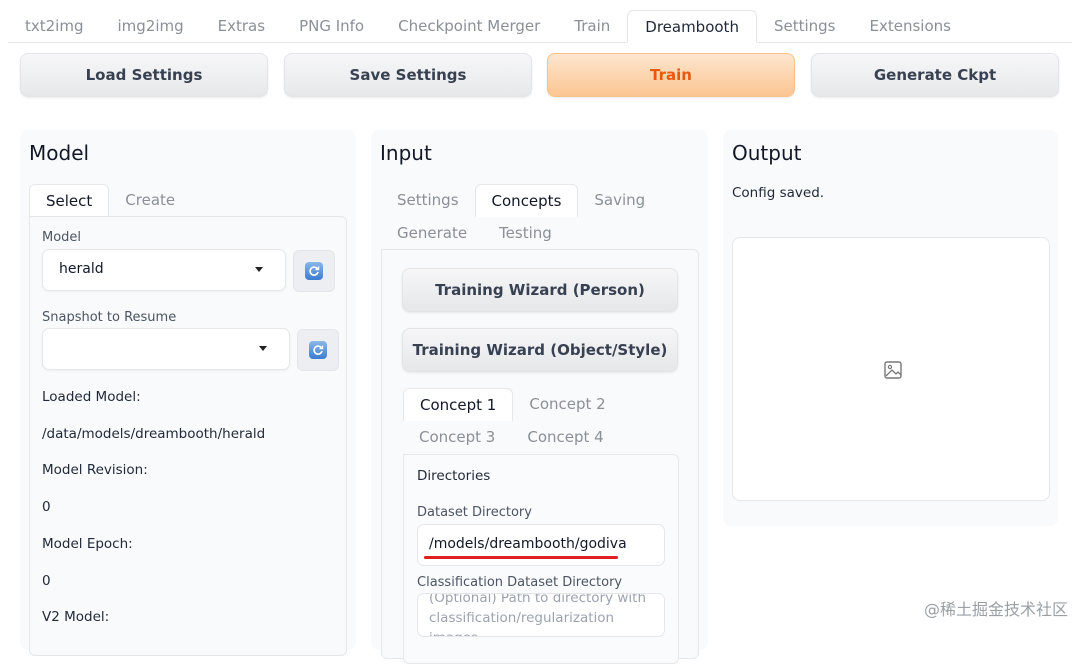 The width and height of the screenshot is (1080, 664). What do you see at coordinates (75, 617) in the screenshot?
I see `v2-model-label: V2 Model:` at bounding box center [75, 617].